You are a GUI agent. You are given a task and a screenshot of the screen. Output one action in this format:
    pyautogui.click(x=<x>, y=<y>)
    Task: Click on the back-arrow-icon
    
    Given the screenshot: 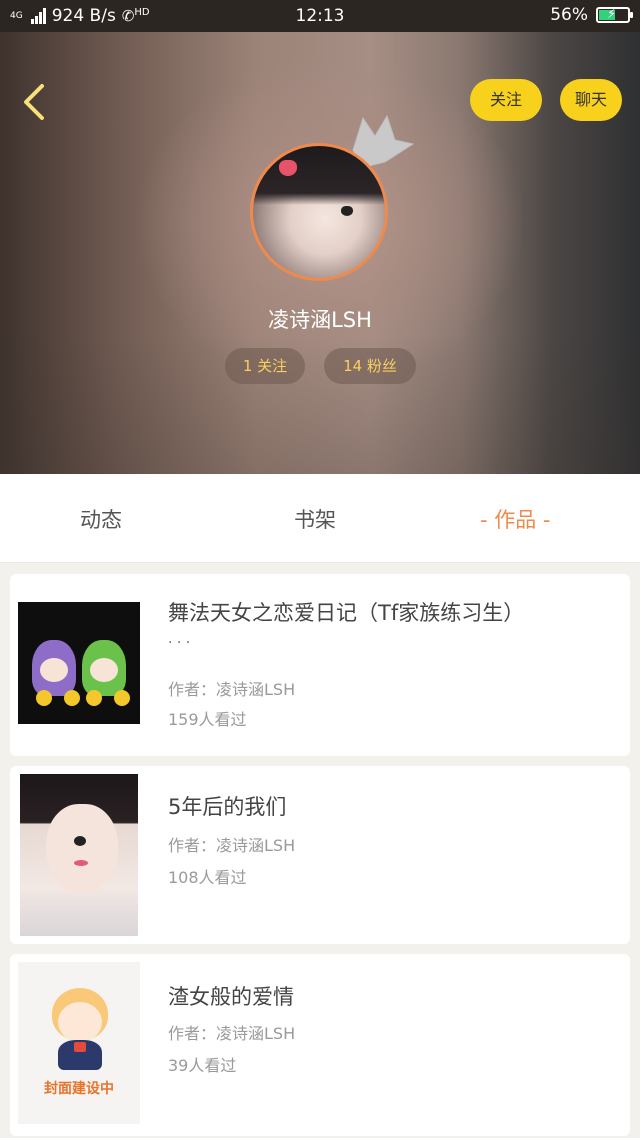 What is the action you would take?
    pyautogui.click(x=36, y=102)
    